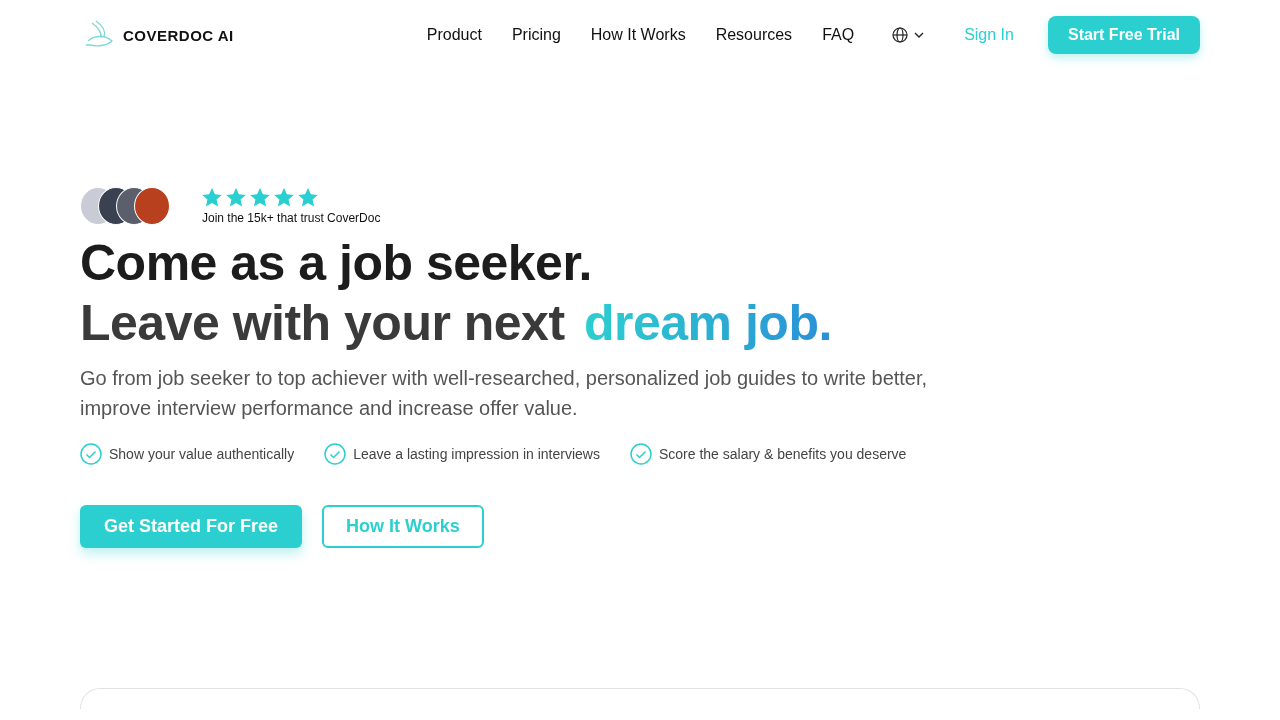  I want to click on globe-icon, so click(900, 35).